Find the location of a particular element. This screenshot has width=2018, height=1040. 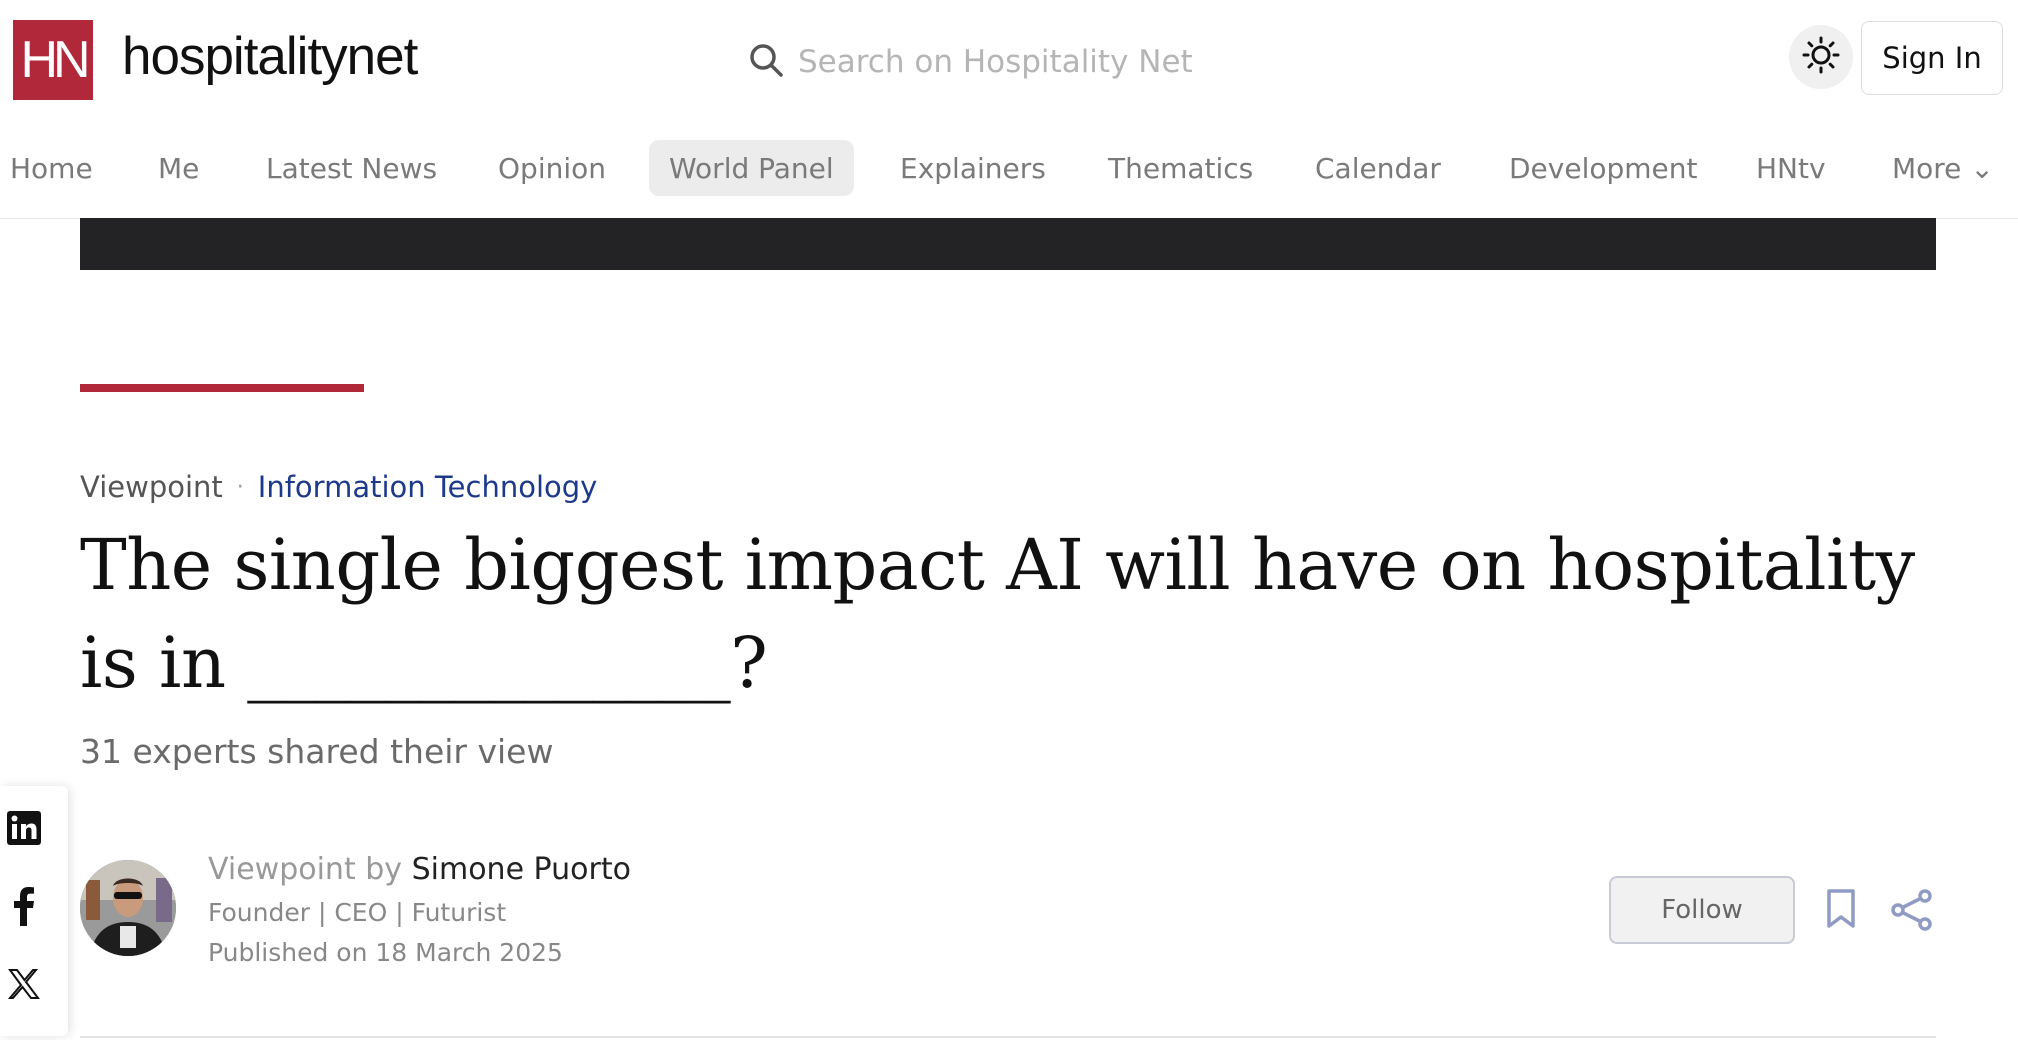

author-name-link: Simone Puorto is located at coordinates (521, 869).